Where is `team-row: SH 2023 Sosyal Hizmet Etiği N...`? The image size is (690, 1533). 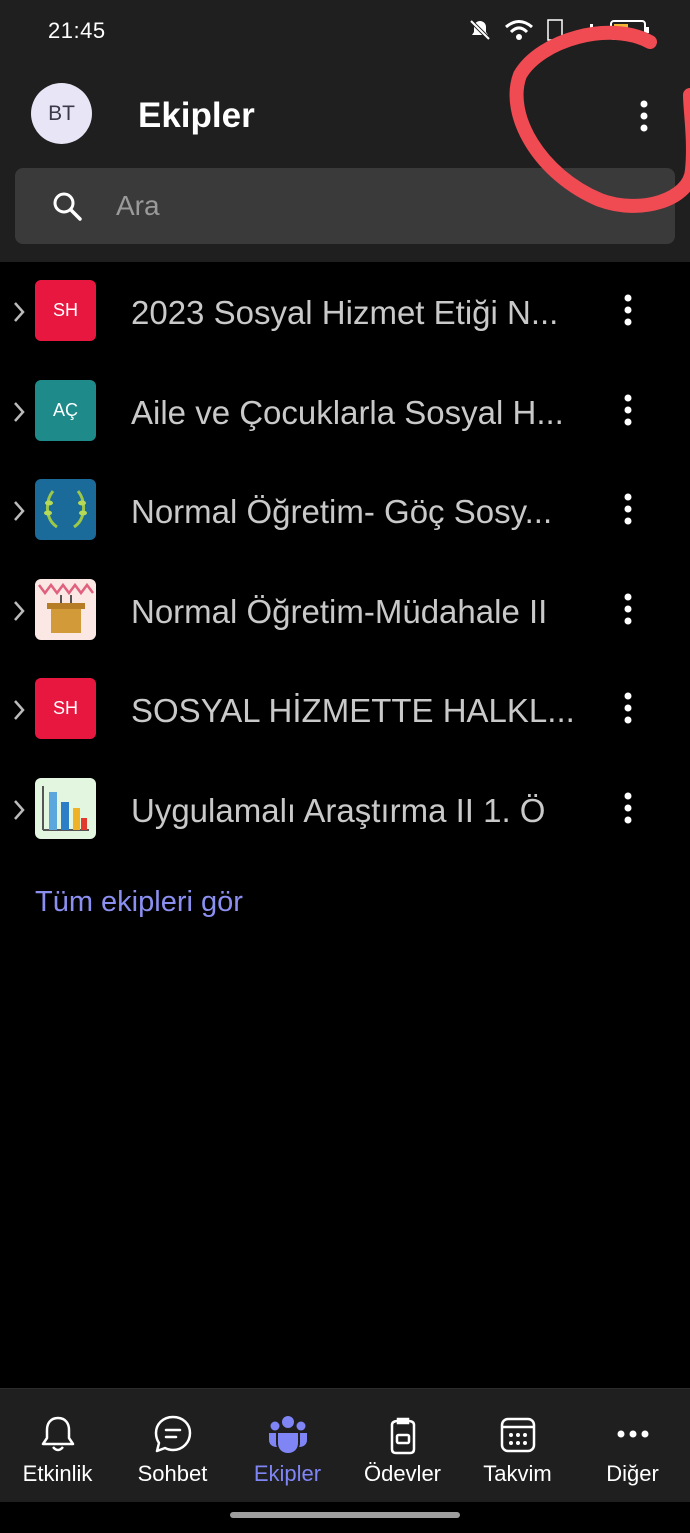
team-row: SH 2023 Sosyal Hizmet Etiği N... is located at coordinates (345, 312).